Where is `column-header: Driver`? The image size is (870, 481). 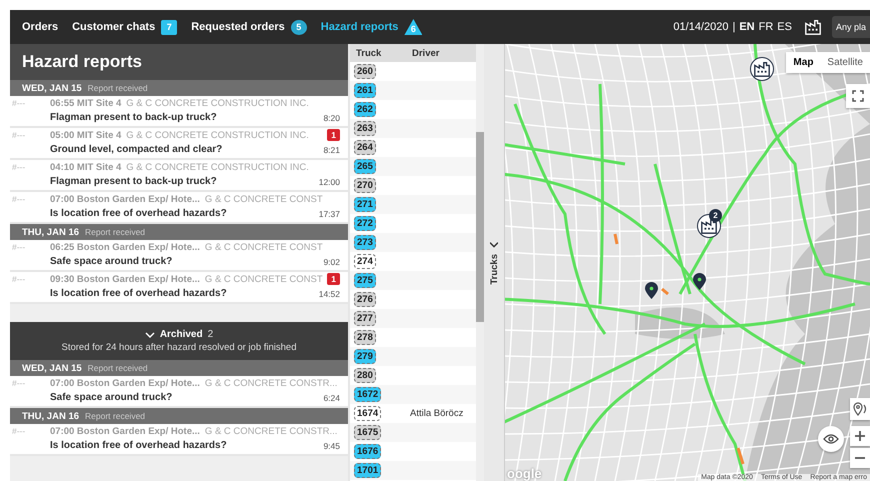
column-header: Driver is located at coordinates (426, 53).